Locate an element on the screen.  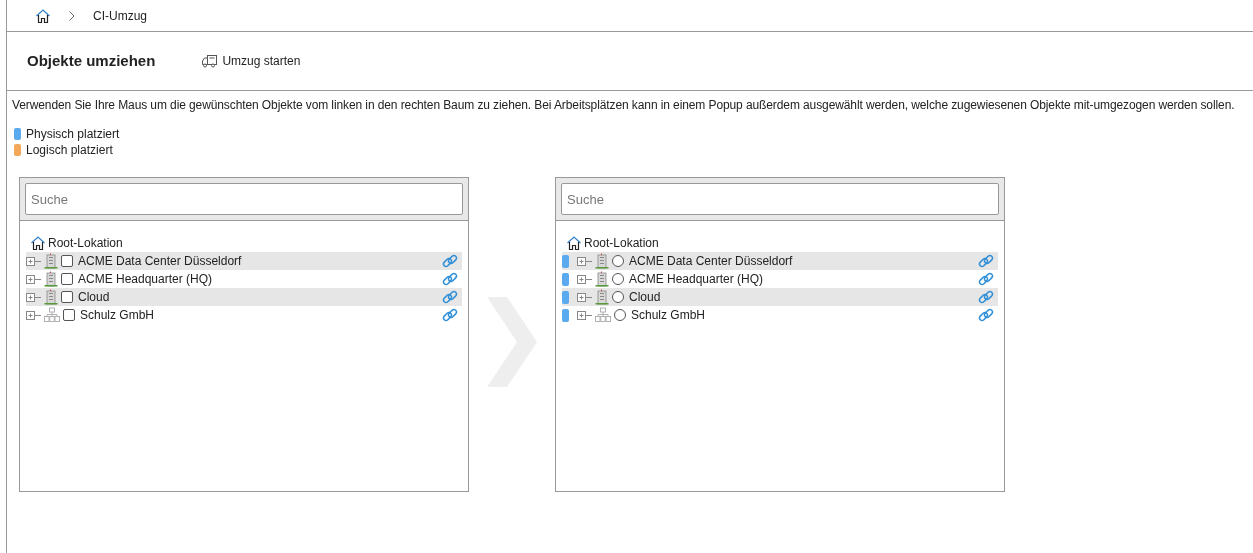
page-title: Objekte umziehen is located at coordinates (91, 60).